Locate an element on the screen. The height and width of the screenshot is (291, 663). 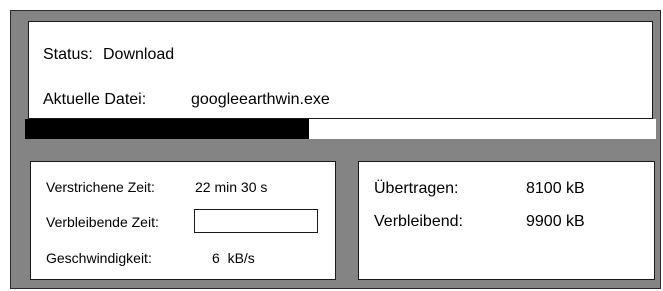
status-value: Download is located at coordinates (139, 54).